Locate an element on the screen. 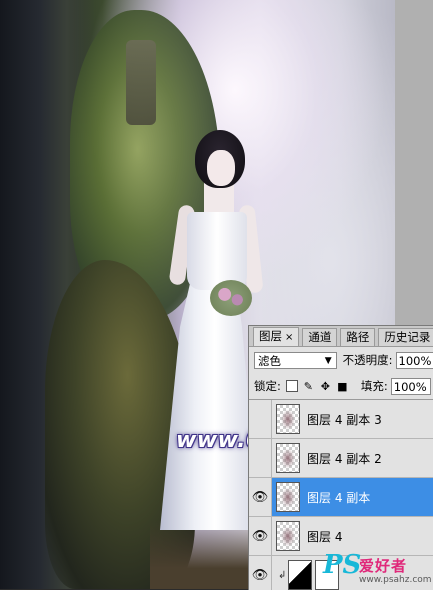  clip-arrow-icon: ↲ is located at coordinates (282, 575).